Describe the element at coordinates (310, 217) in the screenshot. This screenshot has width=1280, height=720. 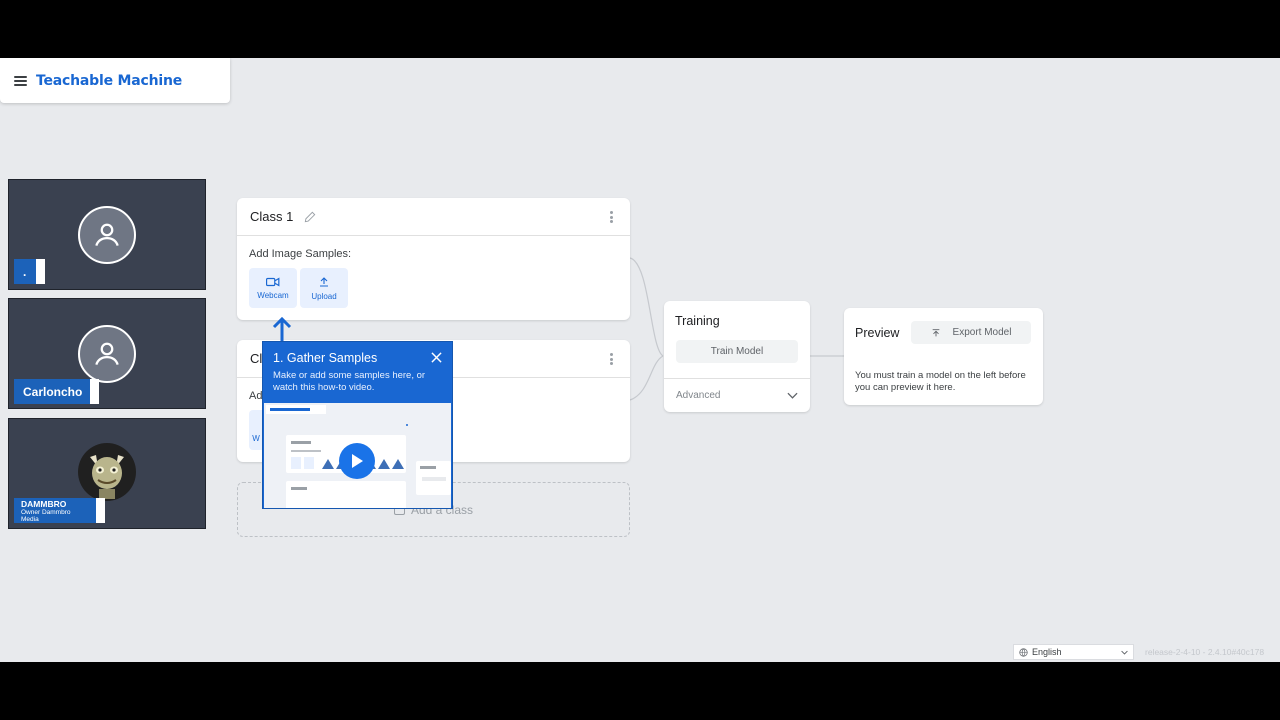
I see `edit-icon` at that location.